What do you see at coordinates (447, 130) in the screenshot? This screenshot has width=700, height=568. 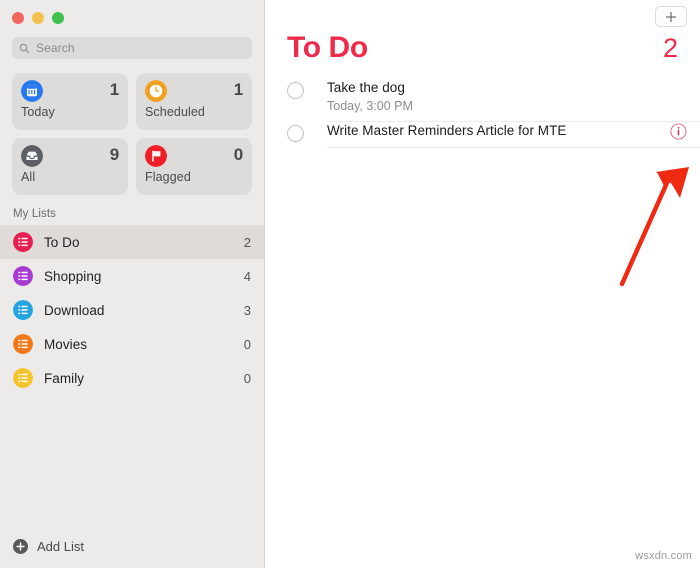 I see `reminder-title: Write Master Reminders Article for MTE` at bounding box center [447, 130].